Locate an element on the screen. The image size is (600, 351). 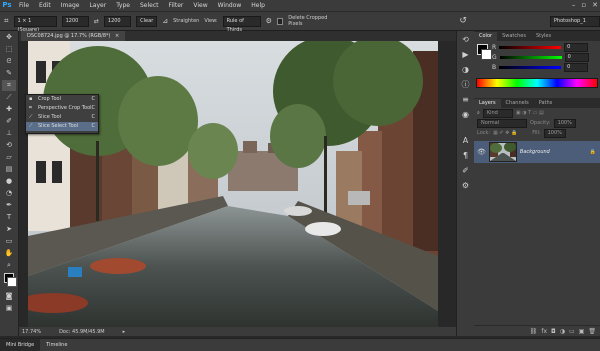
menu-edit: Edit is located at coordinates (45, 5).